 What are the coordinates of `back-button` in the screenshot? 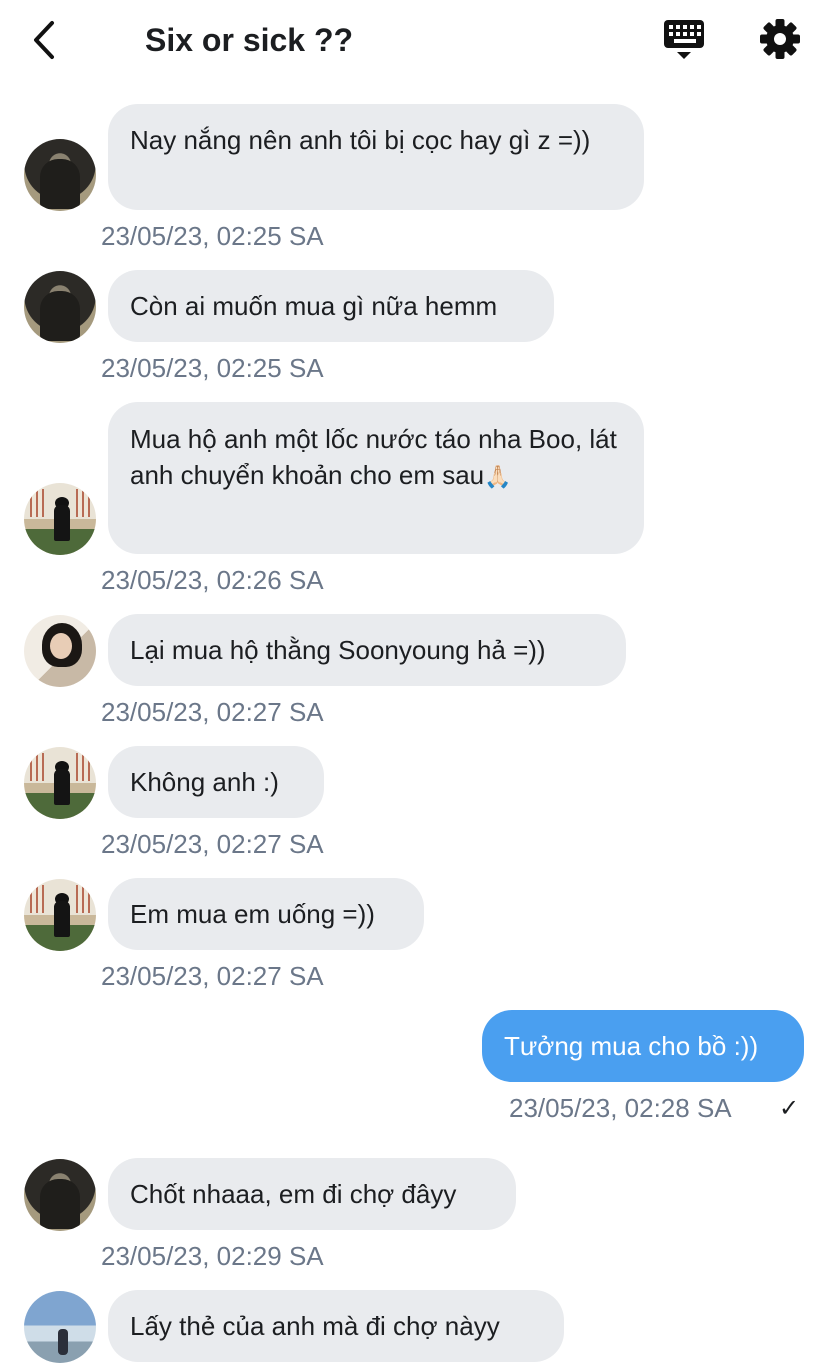 It's located at (44, 40).